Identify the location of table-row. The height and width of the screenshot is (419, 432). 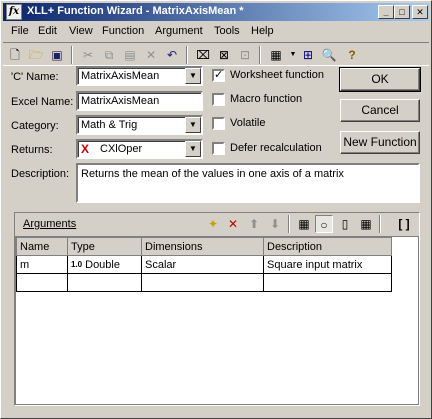
(204, 282).